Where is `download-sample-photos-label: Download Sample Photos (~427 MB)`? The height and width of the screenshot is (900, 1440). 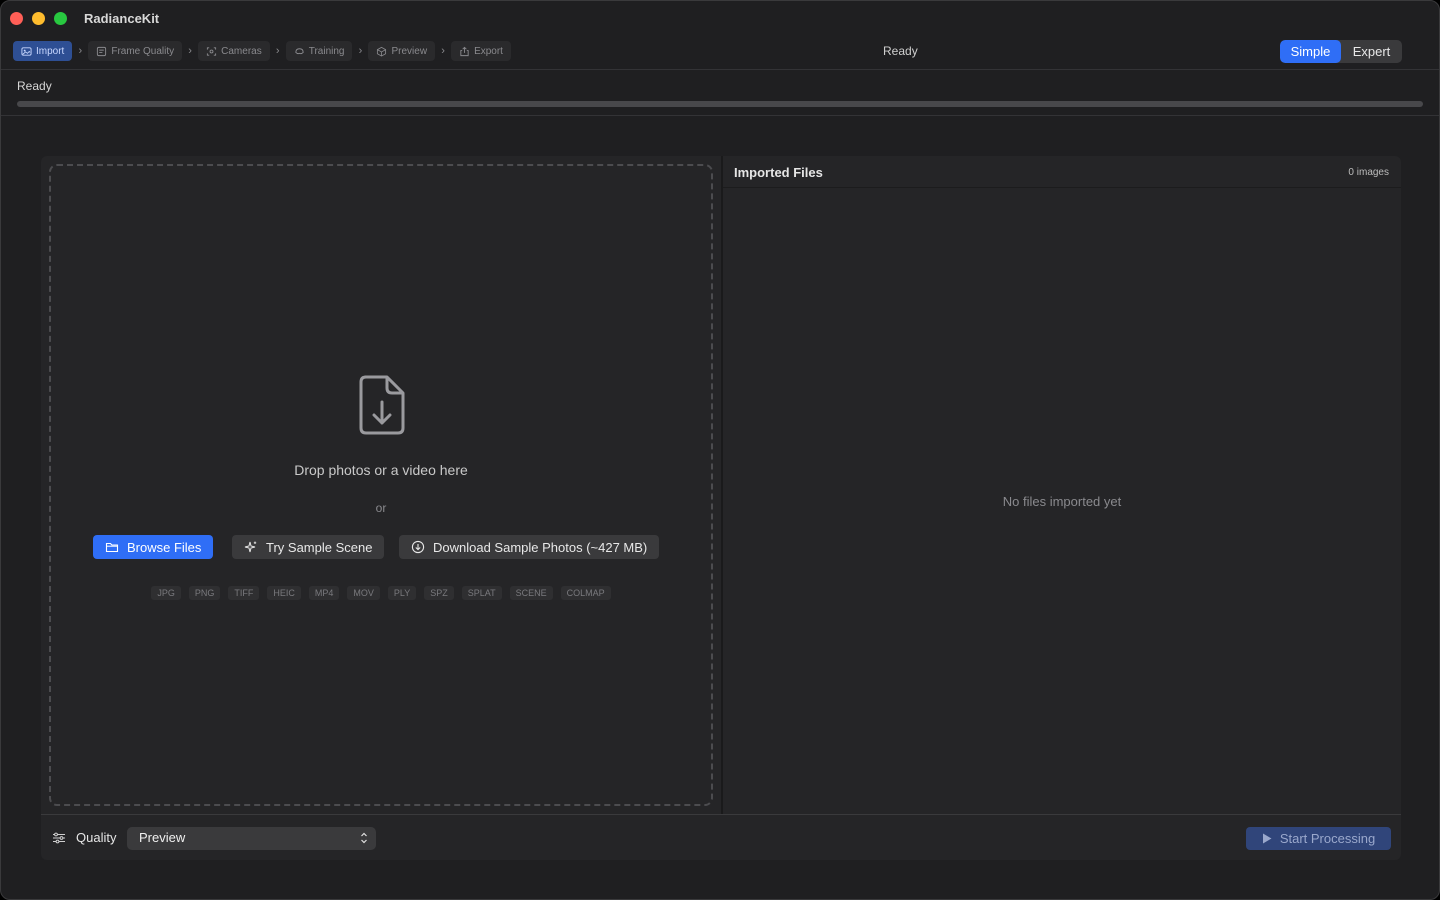 download-sample-photos-label: Download Sample Photos (~427 MB) is located at coordinates (540, 547).